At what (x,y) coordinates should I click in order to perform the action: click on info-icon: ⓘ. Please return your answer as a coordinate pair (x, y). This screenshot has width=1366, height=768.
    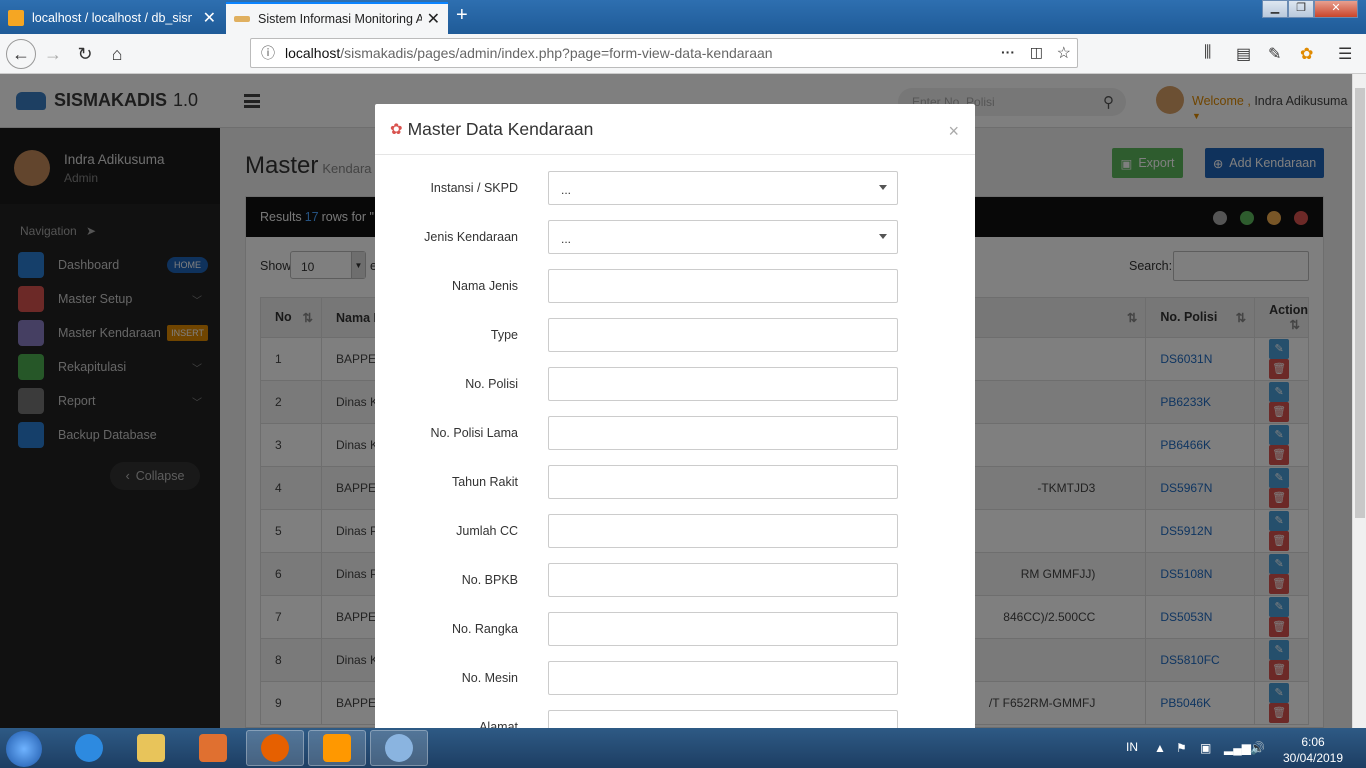
    Looking at the image, I should click on (268, 53).